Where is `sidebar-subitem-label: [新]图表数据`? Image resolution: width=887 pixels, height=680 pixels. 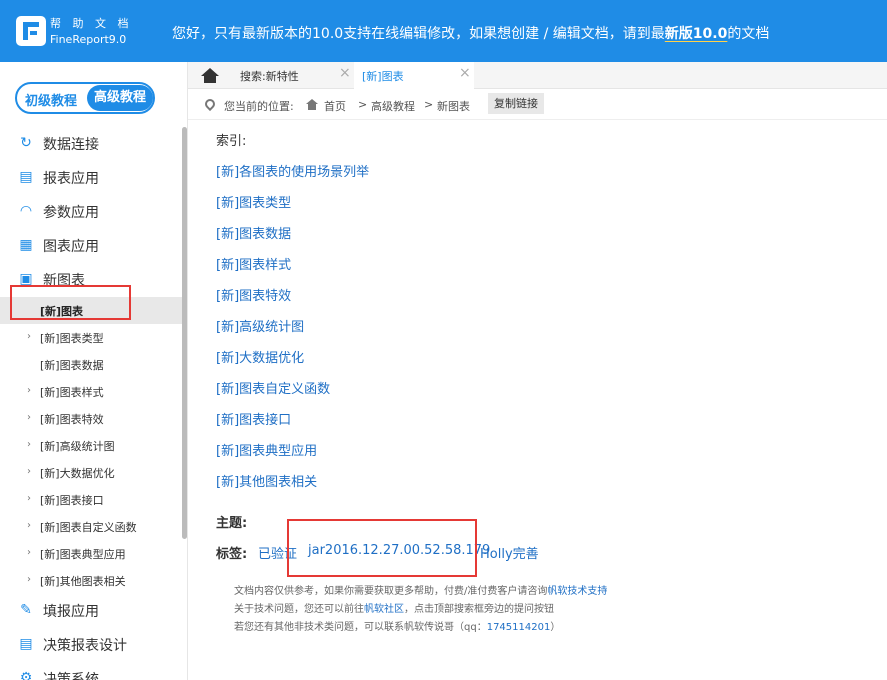 sidebar-subitem-label: [新]图表数据 is located at coordinates (72, 365).